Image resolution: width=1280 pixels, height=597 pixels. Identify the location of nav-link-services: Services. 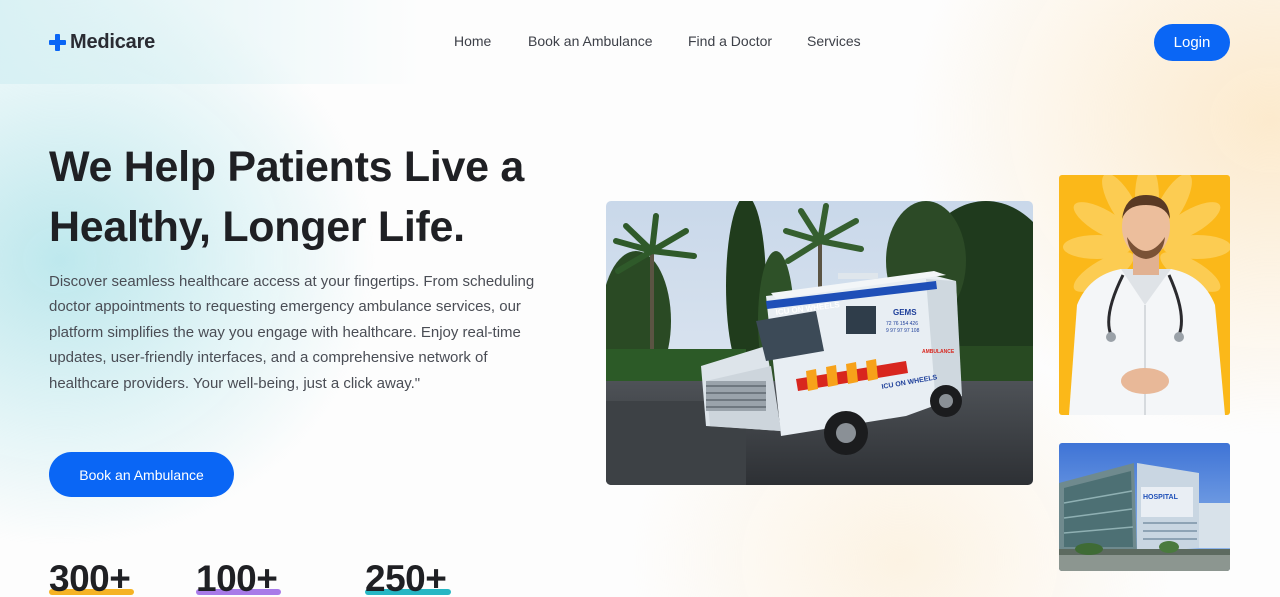
(834, 41).